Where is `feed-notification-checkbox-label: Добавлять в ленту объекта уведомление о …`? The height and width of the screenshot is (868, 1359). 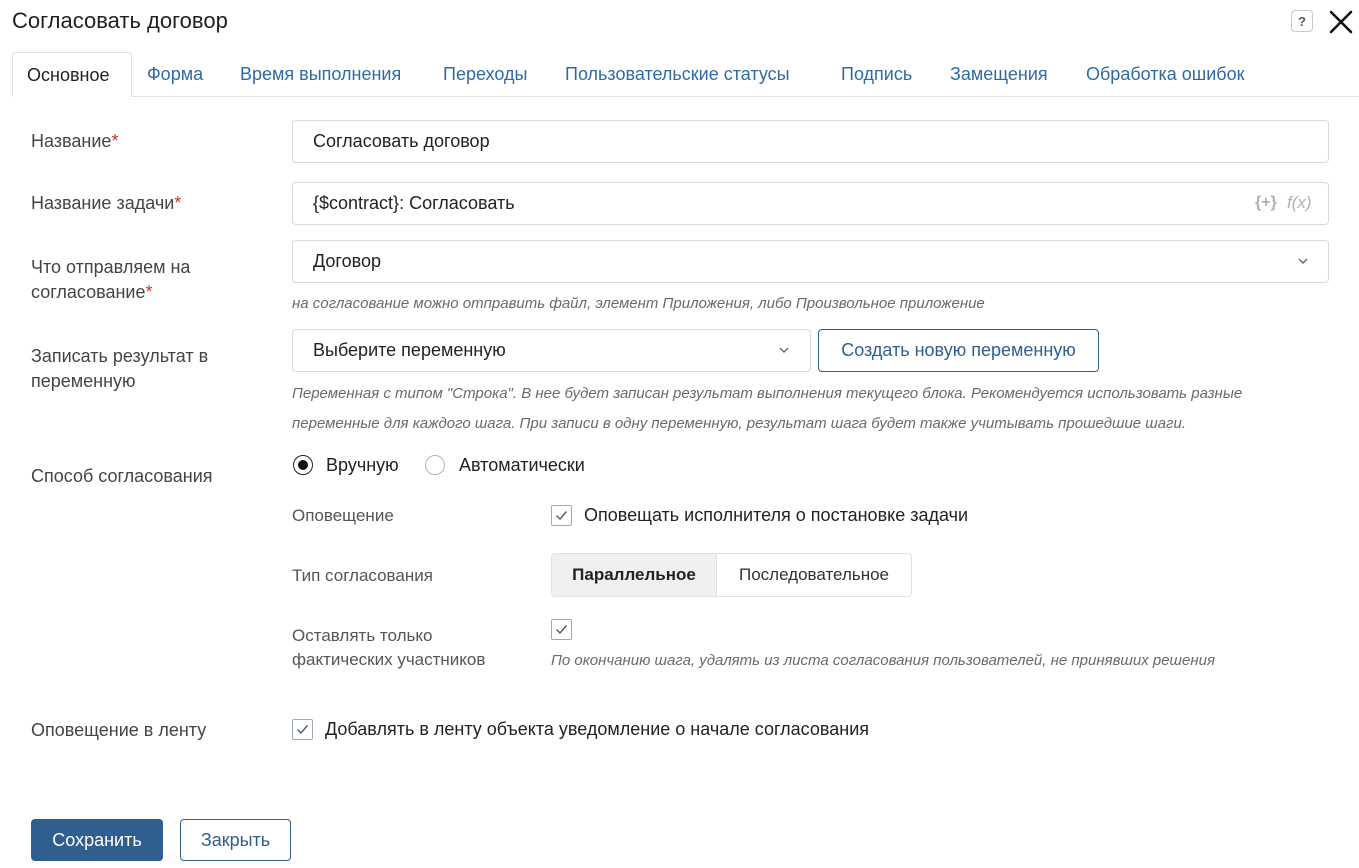 feed-notification-checkbox-label: Добавлять в ленту объекта уведомление о … is located at coordinates (597, 729).